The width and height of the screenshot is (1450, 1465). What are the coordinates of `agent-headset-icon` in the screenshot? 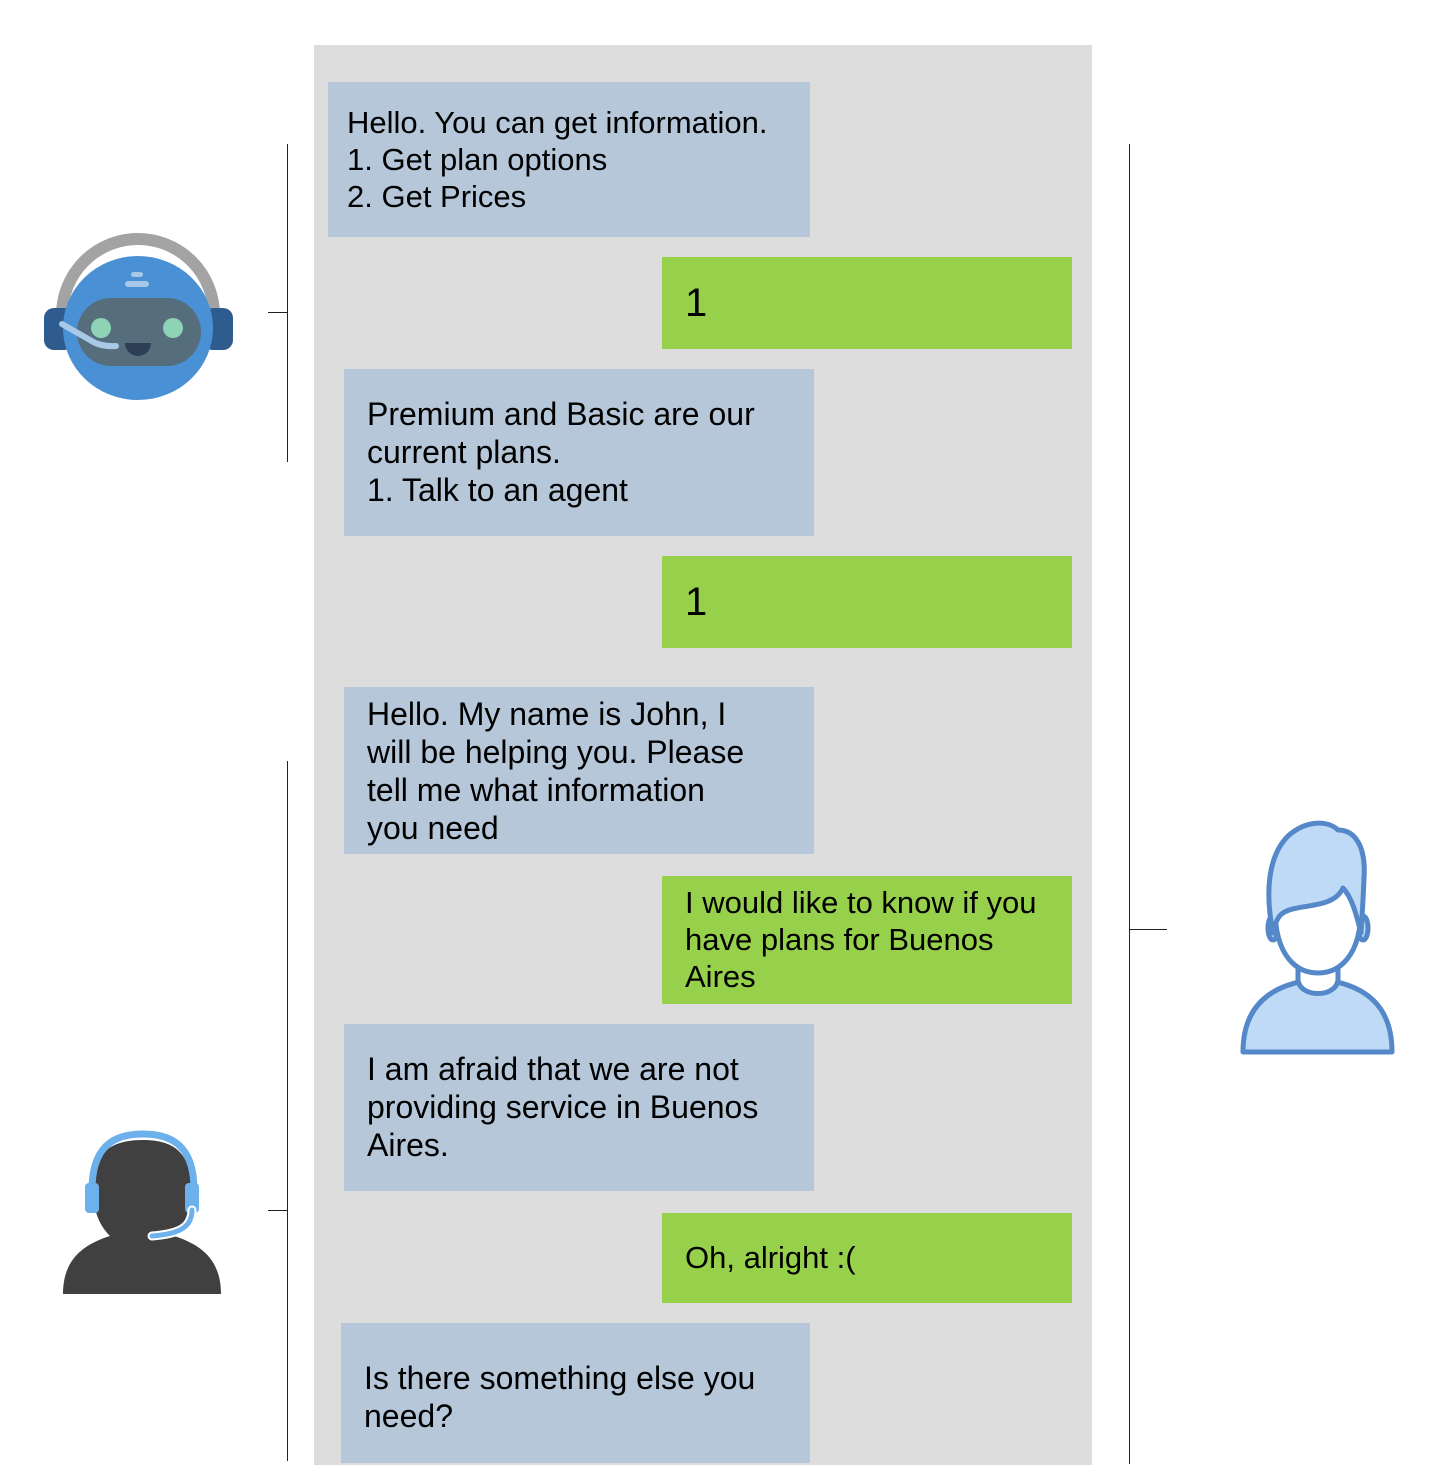 It's located at (142, 1212).